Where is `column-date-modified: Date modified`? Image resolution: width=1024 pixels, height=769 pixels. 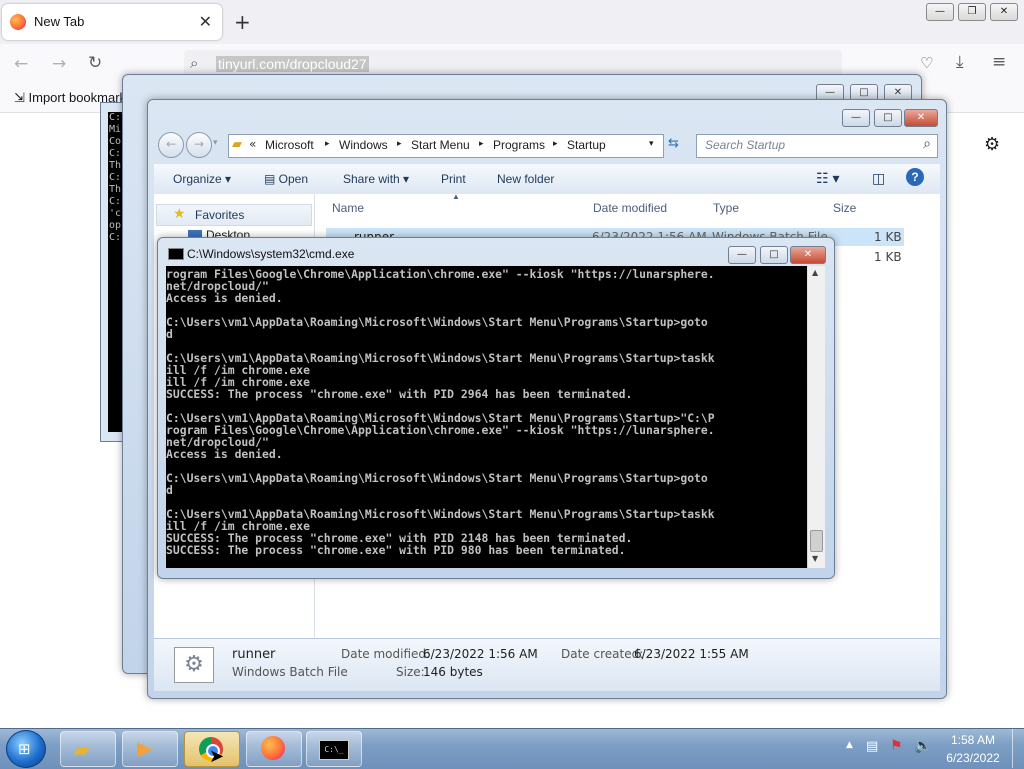 column-date-modified: Date modified is located at coordinates (630, 208).